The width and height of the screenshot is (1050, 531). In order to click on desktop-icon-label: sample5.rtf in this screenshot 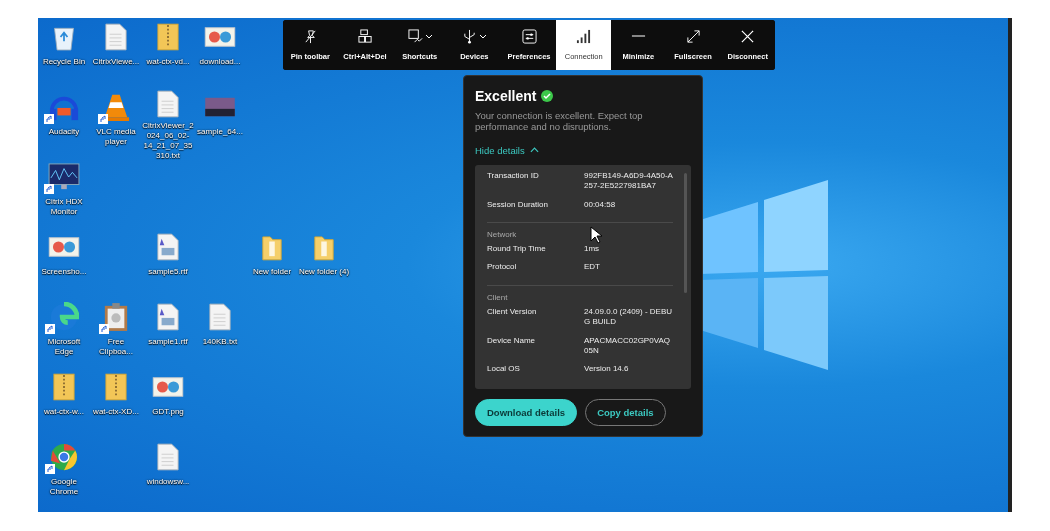, I will do `click(168, 272)`.